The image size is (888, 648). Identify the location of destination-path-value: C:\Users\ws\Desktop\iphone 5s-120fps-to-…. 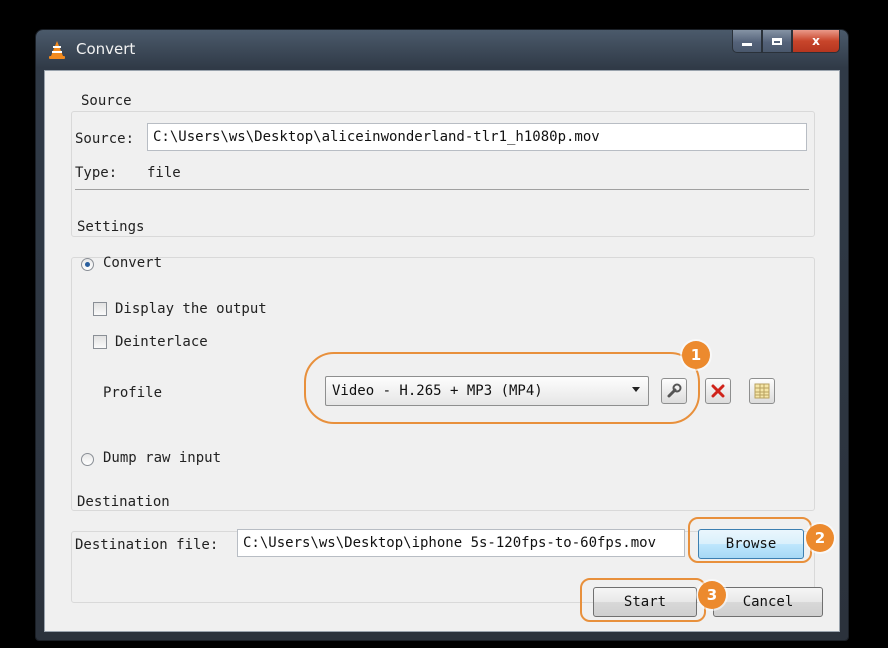
(450, 543).